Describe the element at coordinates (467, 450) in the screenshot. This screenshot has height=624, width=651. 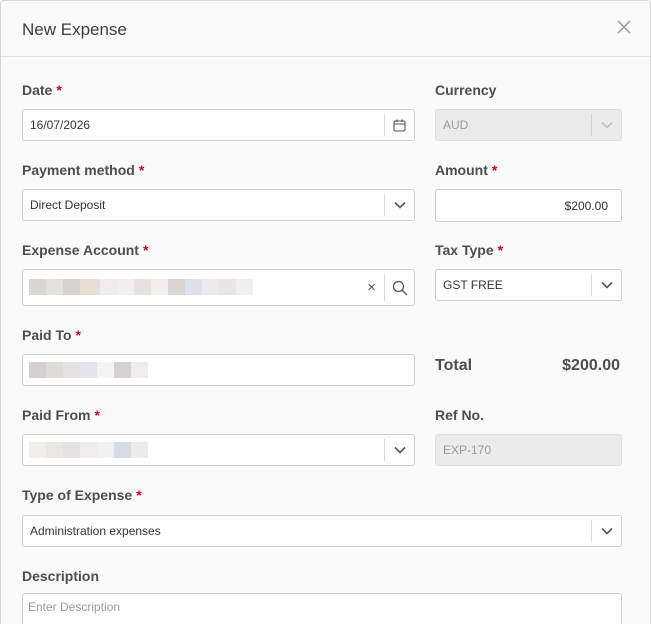
I see `ref-no-value: EXP-170` at that location.